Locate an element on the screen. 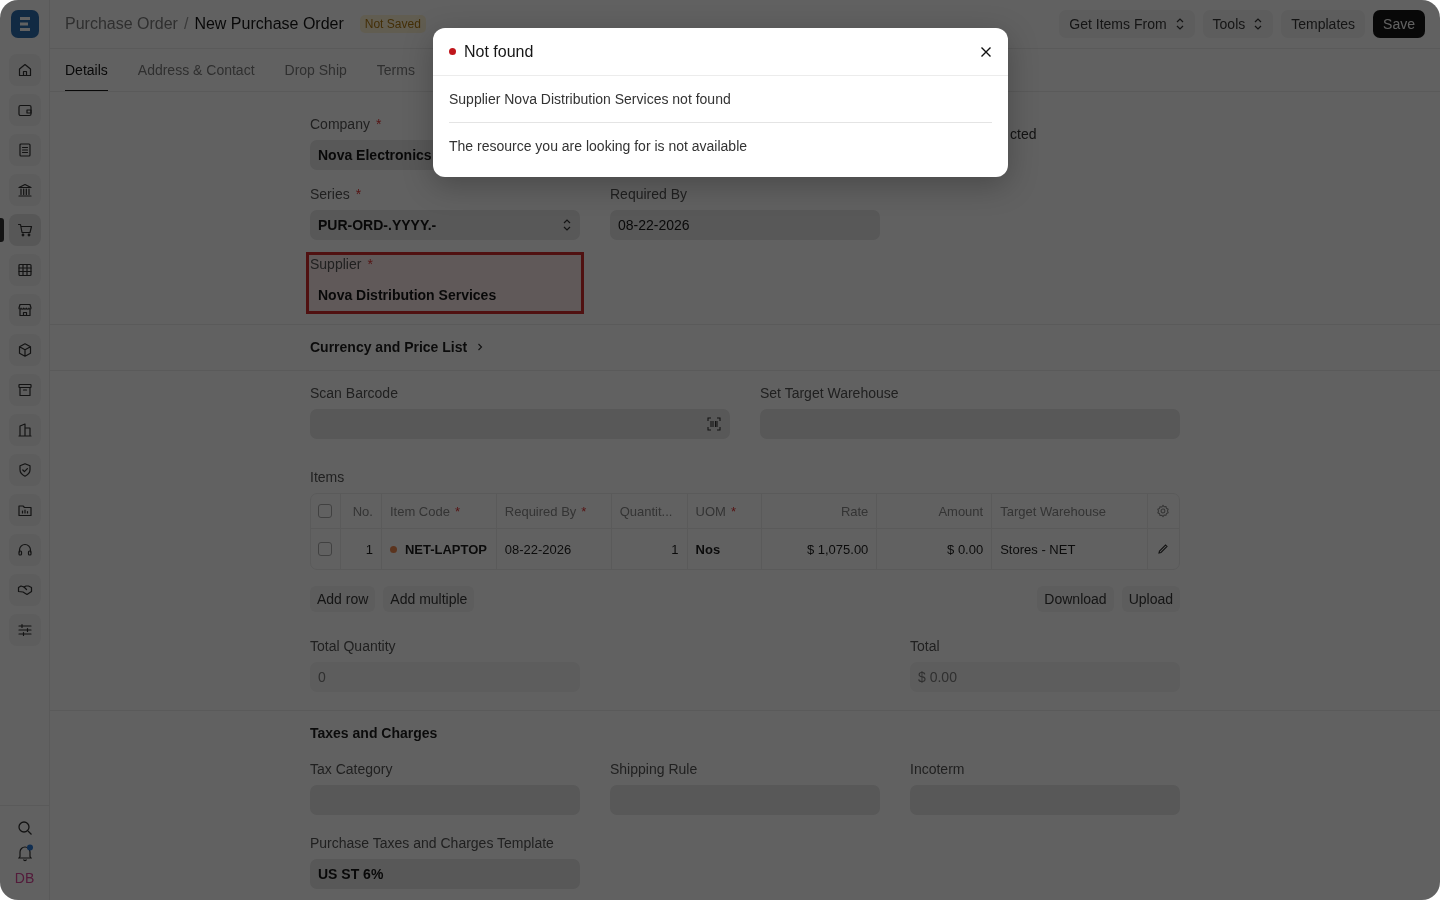 The image size is (1440, 900). field-label: Purchase Taxes and Charges Template is located at coordinates (432, 843).